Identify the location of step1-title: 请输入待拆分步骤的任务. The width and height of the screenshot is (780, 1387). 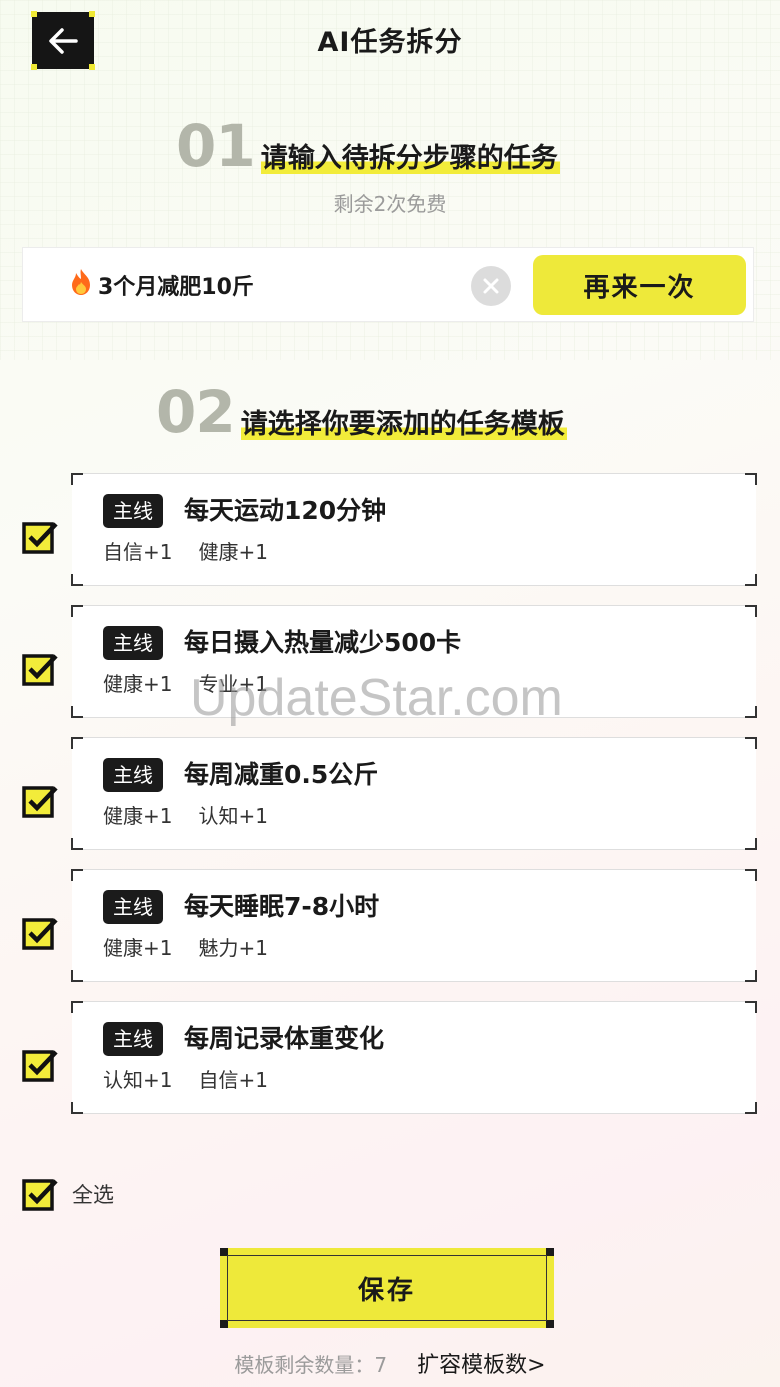
(410, 158).